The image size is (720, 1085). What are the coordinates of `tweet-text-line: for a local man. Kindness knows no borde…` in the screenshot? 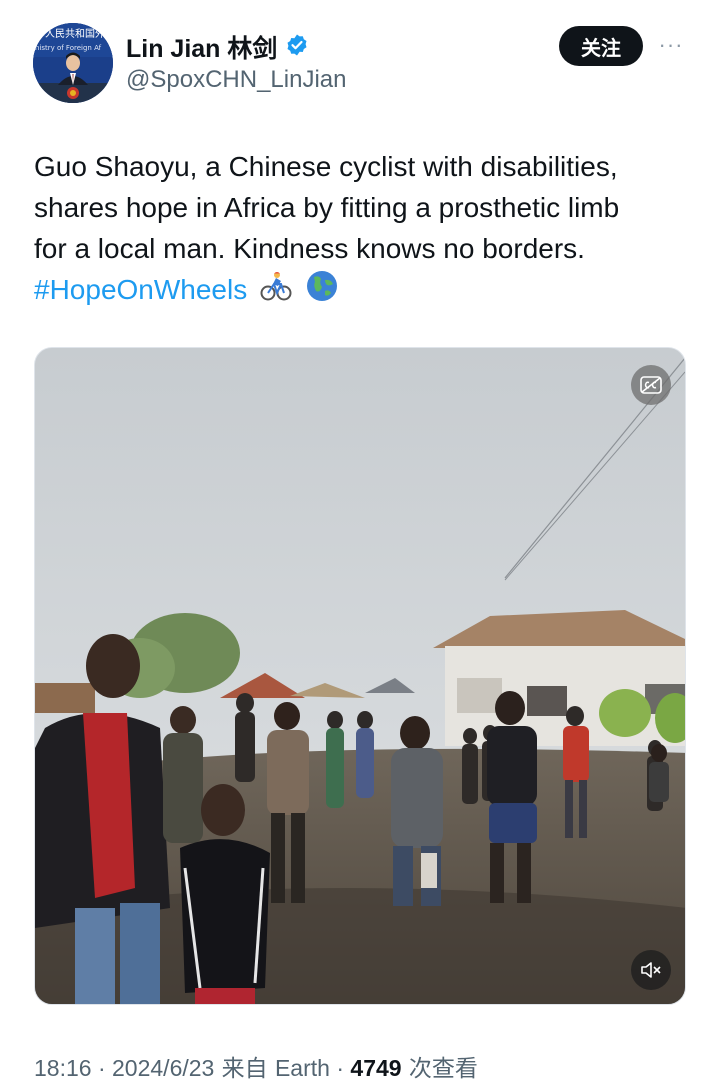 It's located at (309, 248).